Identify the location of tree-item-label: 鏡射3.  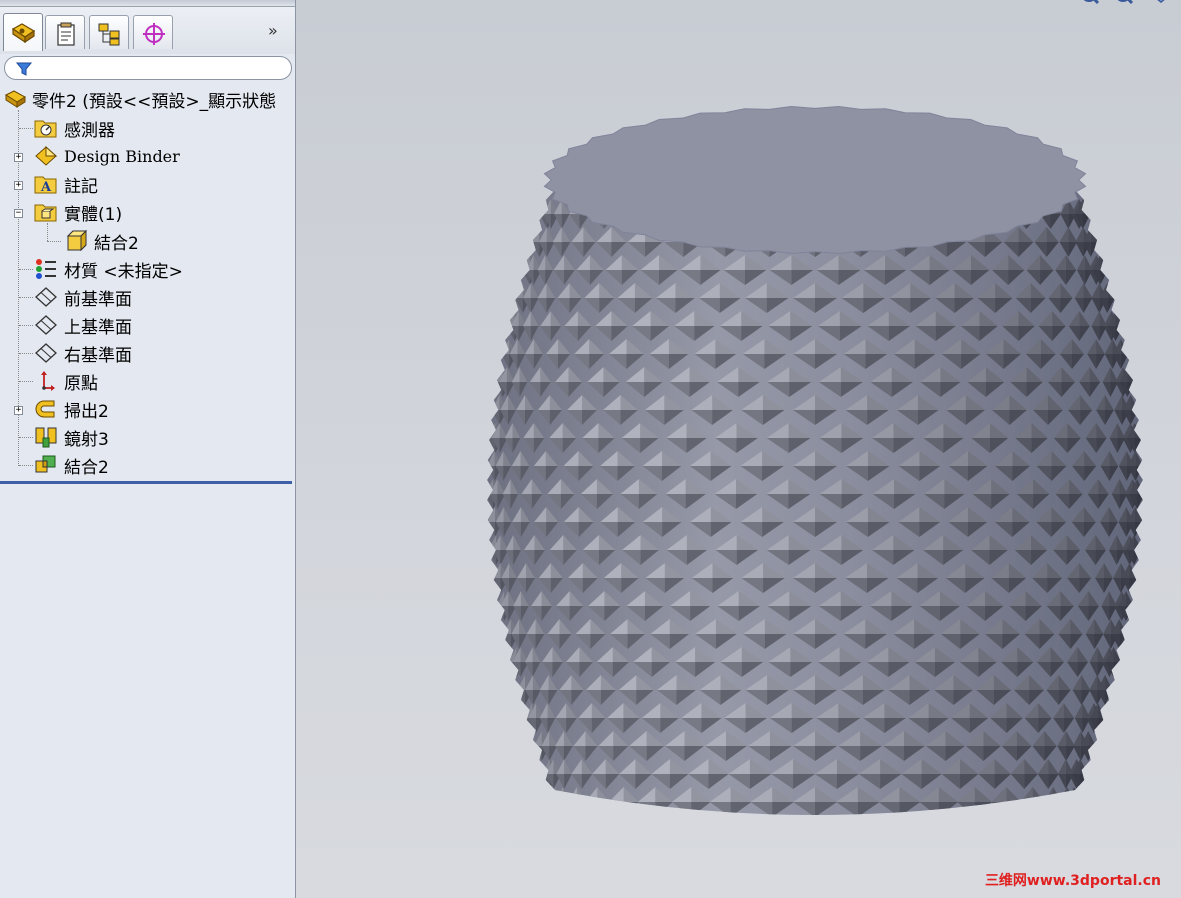
(86, 439).